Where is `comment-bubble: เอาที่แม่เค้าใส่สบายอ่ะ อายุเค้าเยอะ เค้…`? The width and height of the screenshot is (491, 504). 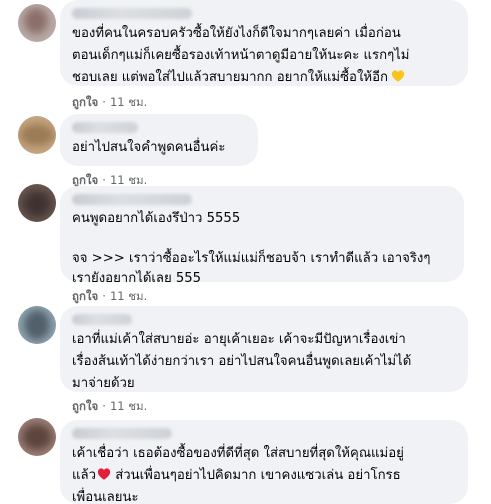
comment-bubble: เอาที่แม่เค้าใส่สบายอ่ะ อายุเค้าเยอะ เค้… is located at coordinates (264, 349).